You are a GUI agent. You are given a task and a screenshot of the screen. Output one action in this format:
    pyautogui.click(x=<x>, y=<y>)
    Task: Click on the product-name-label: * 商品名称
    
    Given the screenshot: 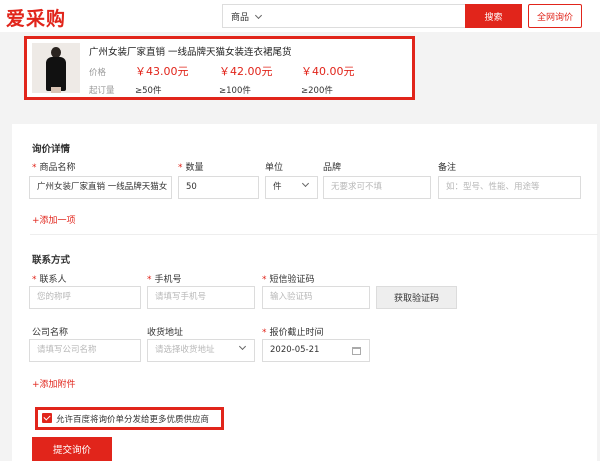 What is the action you would take?
    pyautogui.click(x=54, y=168)
    